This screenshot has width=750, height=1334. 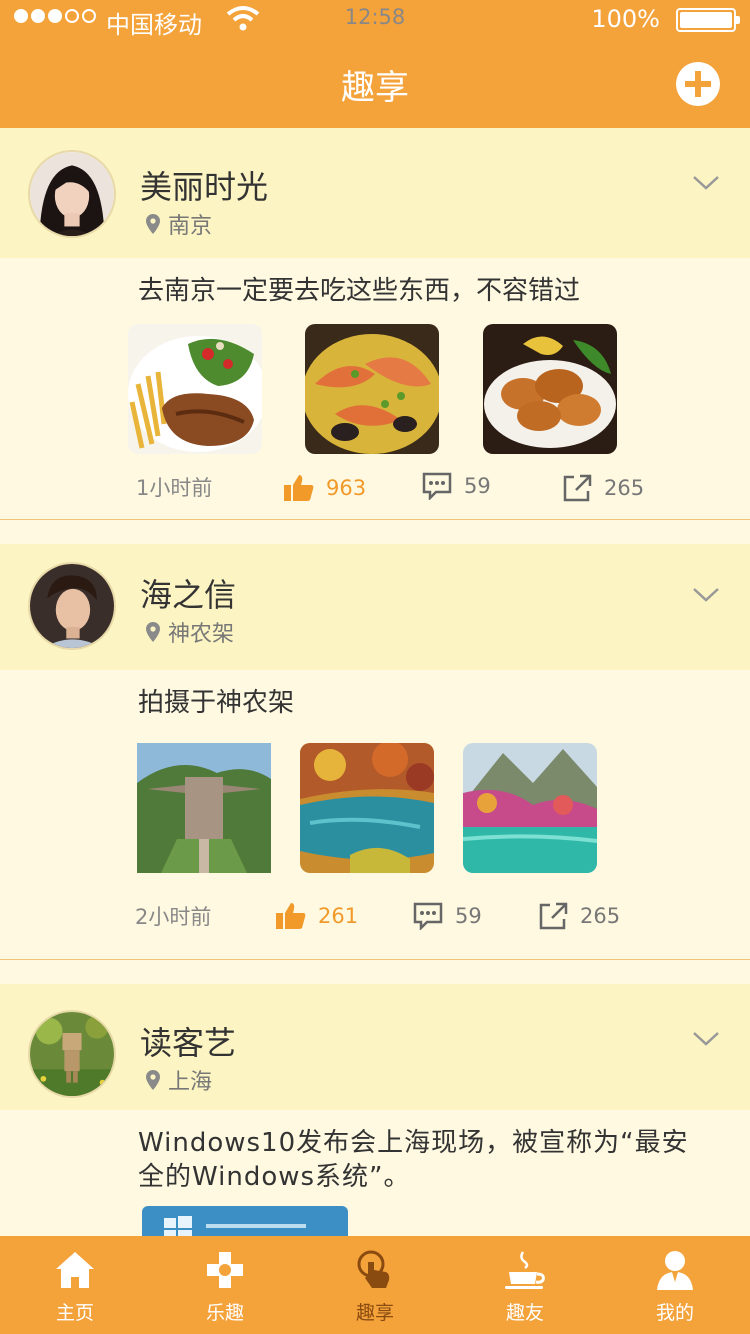 I want to click on tab-label: 乐趣, so click(x=224, y=1313).